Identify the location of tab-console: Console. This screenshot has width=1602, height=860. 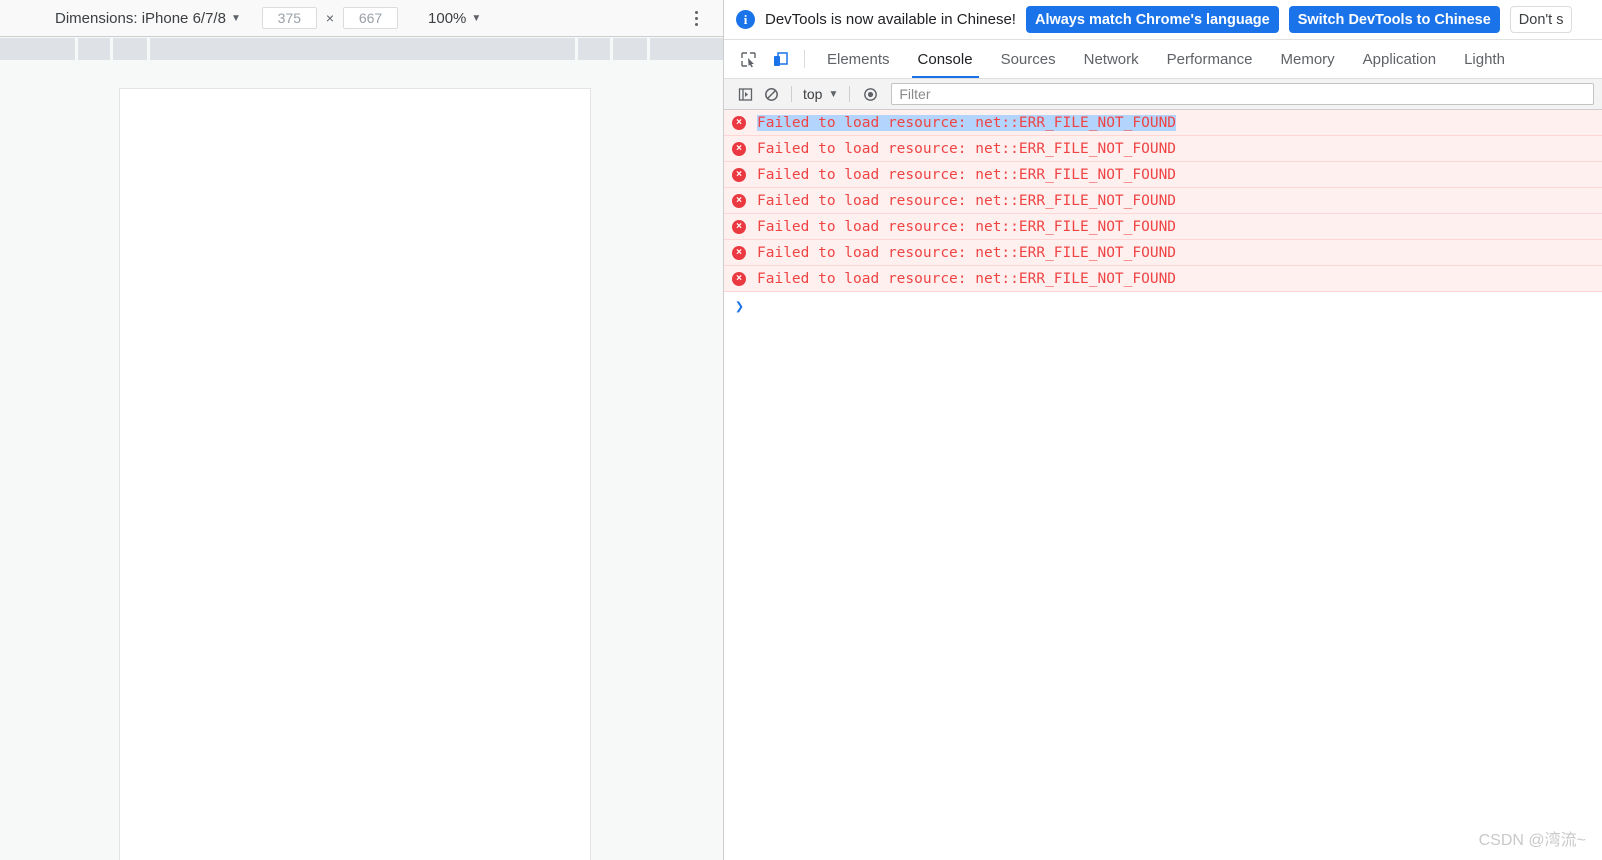
(945, 59).